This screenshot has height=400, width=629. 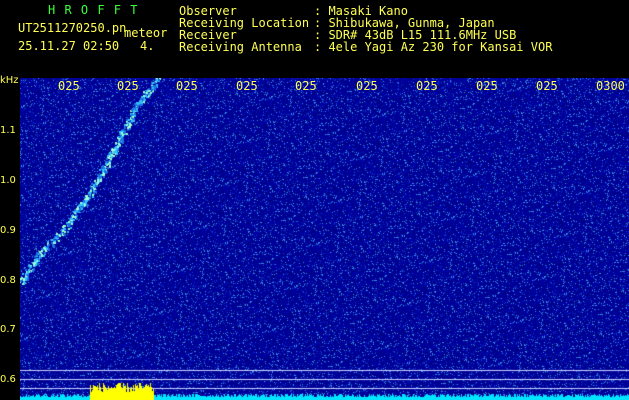 I want to click on filename: UT2511270250.pn, so click(x=72, y=28).